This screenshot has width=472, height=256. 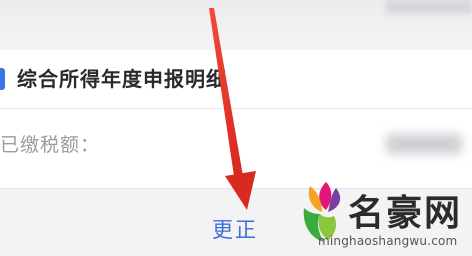 What do you see at coordinates (235, 229) in the screenshot?
I see `correct-button: 更正` at bounding box center [235, 229].